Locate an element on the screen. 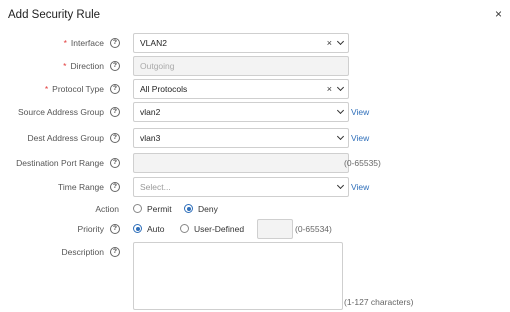 Image resolution: width=510 pixels, height=312 pixels. direction-row: * Direction ? Outgoing is located at coordinates (255, 66).